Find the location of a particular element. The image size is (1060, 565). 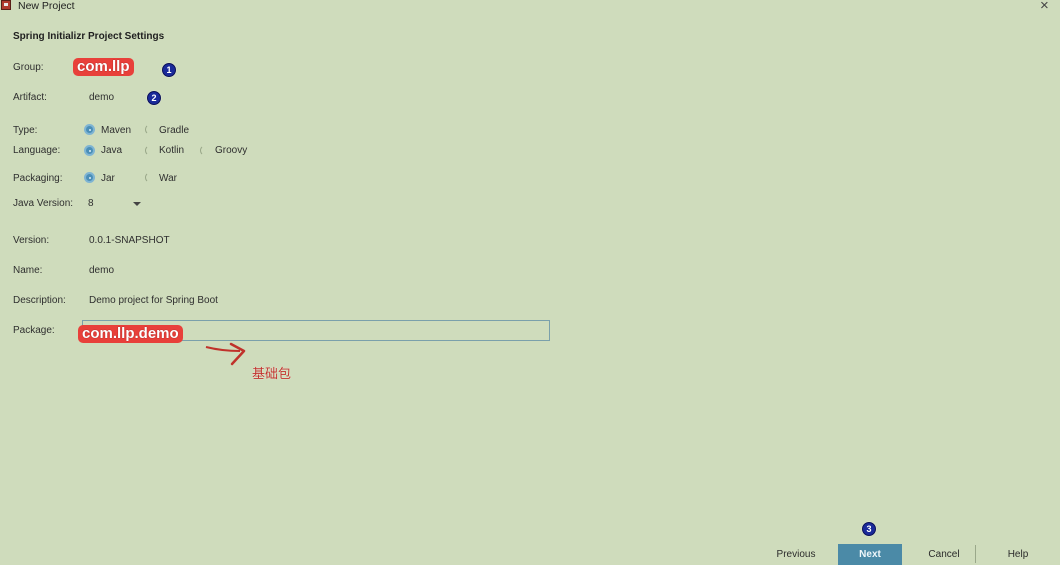

type-label: Type: is located at coordinates (25, 130).